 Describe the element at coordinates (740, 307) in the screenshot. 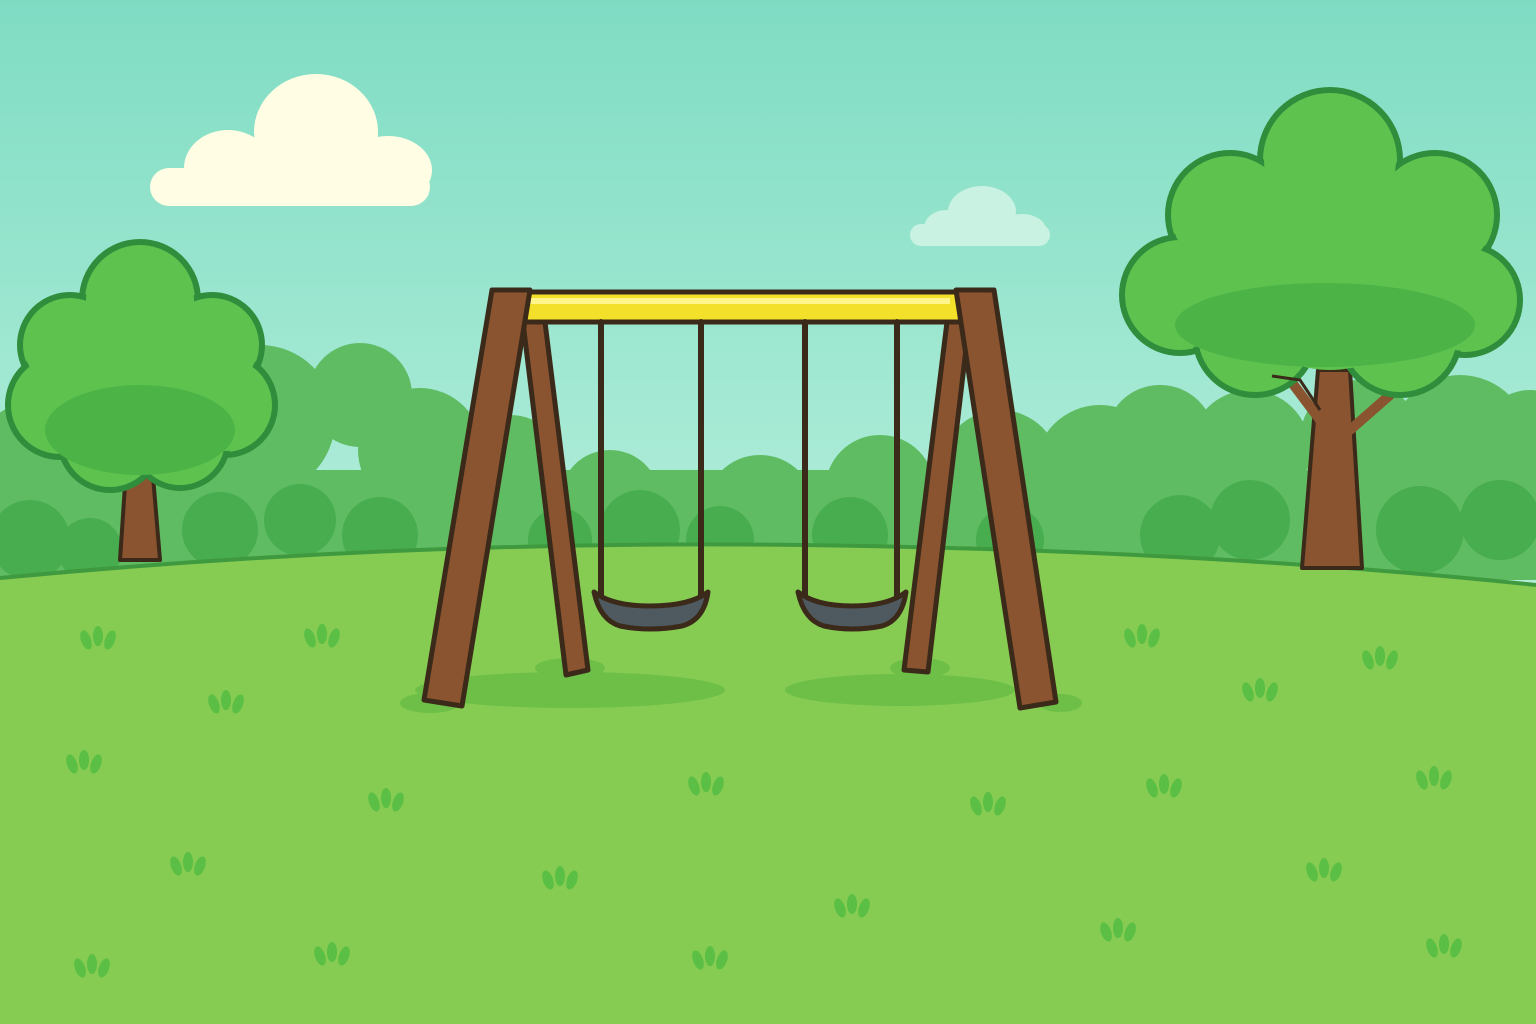

I see `swing-top-bar` at that location.